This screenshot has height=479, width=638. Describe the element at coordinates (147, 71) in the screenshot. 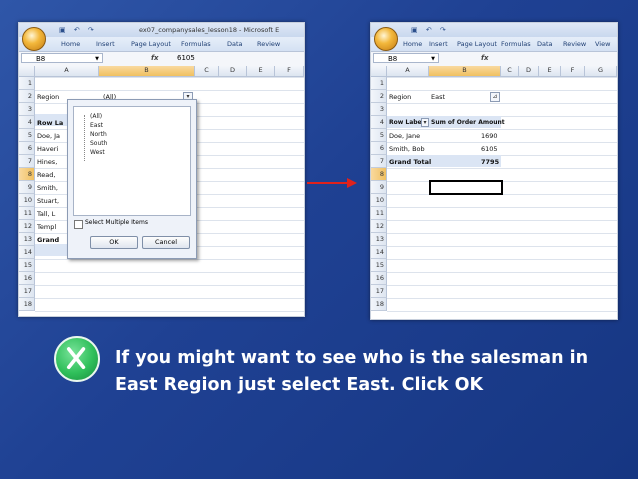

I see `column-header-b: B` at that location.